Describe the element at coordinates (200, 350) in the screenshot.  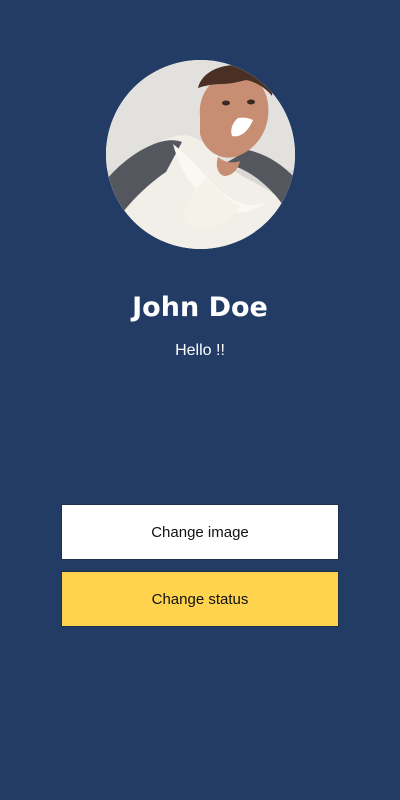
I see `profile-status: Hello !!` at that location.